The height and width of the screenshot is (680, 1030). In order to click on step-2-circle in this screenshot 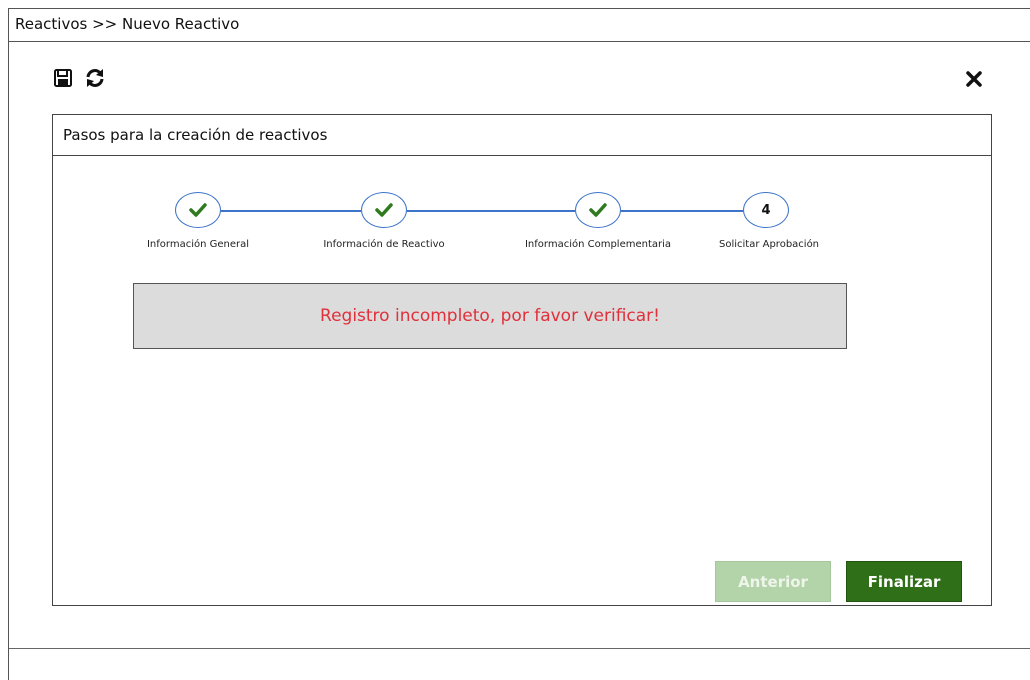, I will do `click(384, 210)`.